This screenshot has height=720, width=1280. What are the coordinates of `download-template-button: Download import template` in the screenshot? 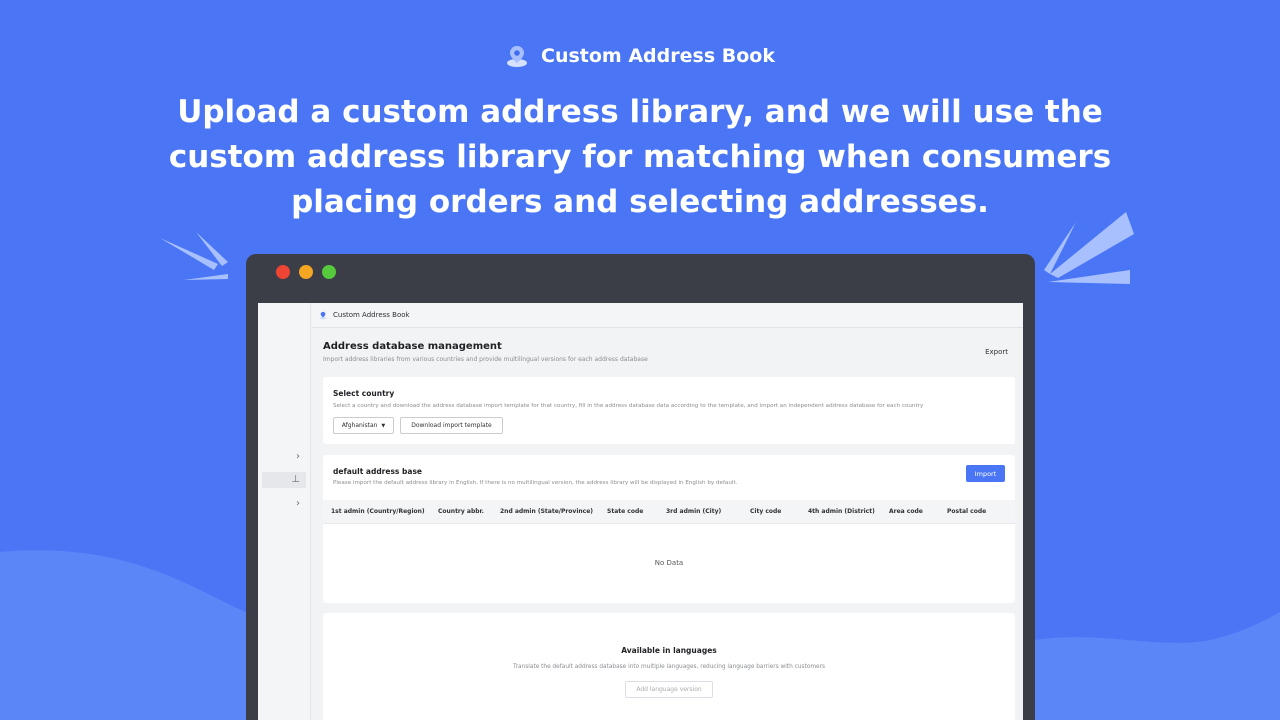 It's located at (451, 425).